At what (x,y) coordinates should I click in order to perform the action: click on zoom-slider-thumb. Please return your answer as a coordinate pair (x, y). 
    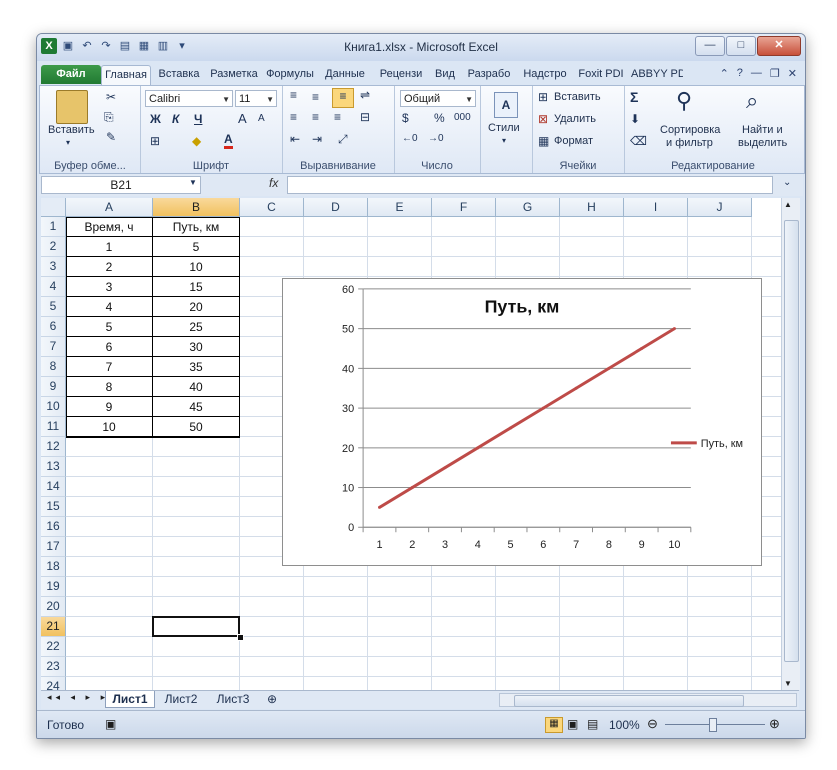
    Looking at the image, I should click on (713, 725).